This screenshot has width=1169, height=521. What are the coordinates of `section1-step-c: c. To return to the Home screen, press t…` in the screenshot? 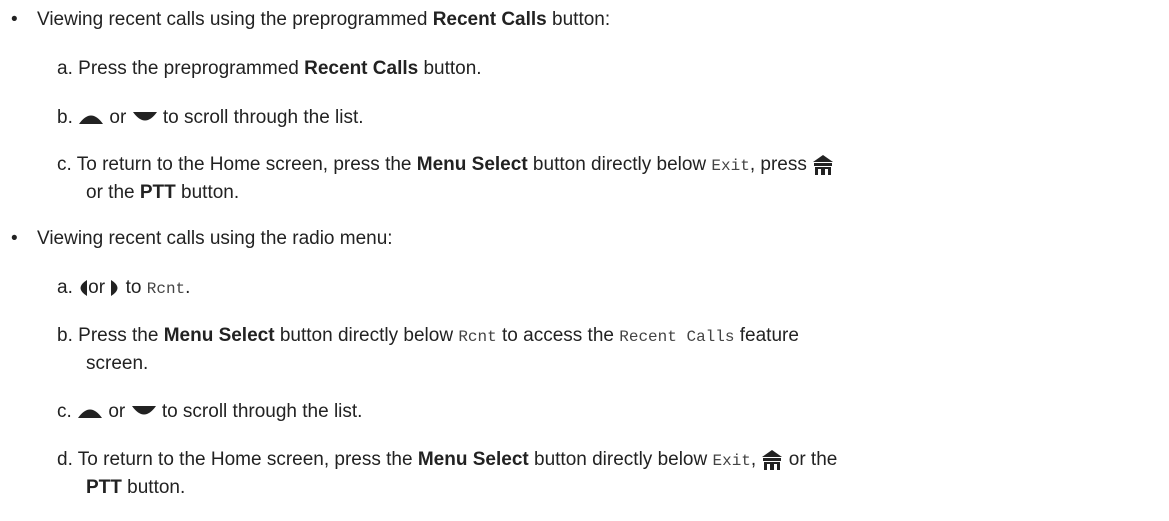 It's located at (445, 165).